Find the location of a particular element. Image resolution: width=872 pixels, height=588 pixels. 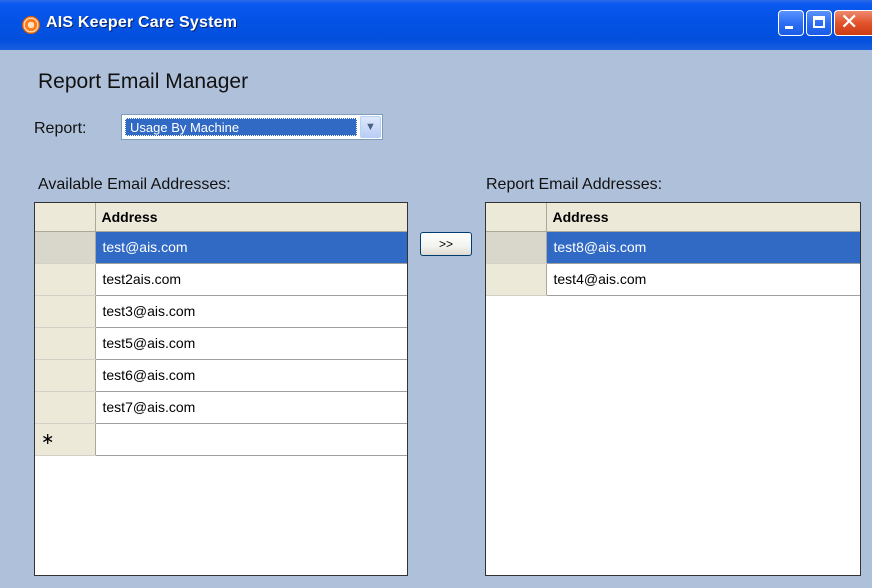

new-address-cell is located at coordinates (251, 439).